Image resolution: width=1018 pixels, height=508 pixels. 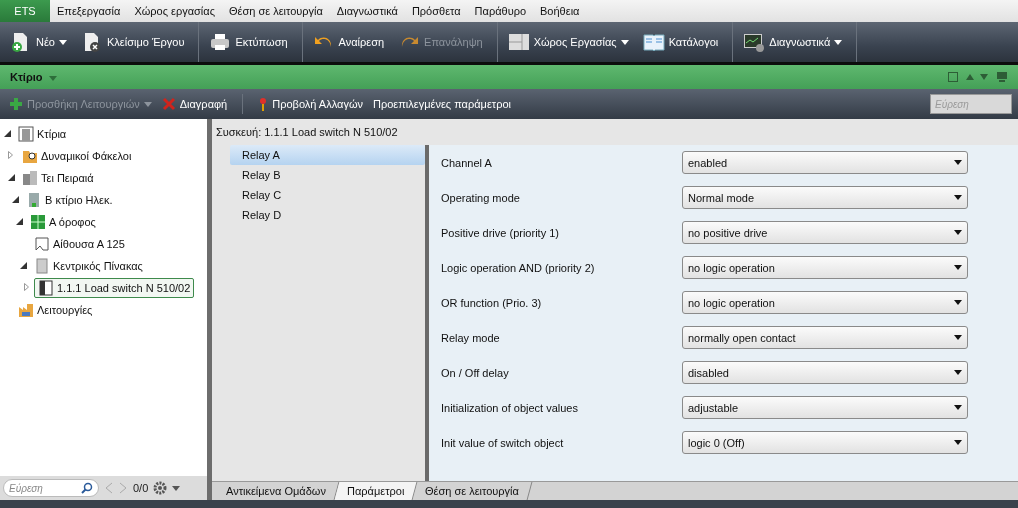 What do you see at coordinates (436, 11) in the screenshot?
I see `menu-item: Πρόσθετα` at bounding box center [436, 11].